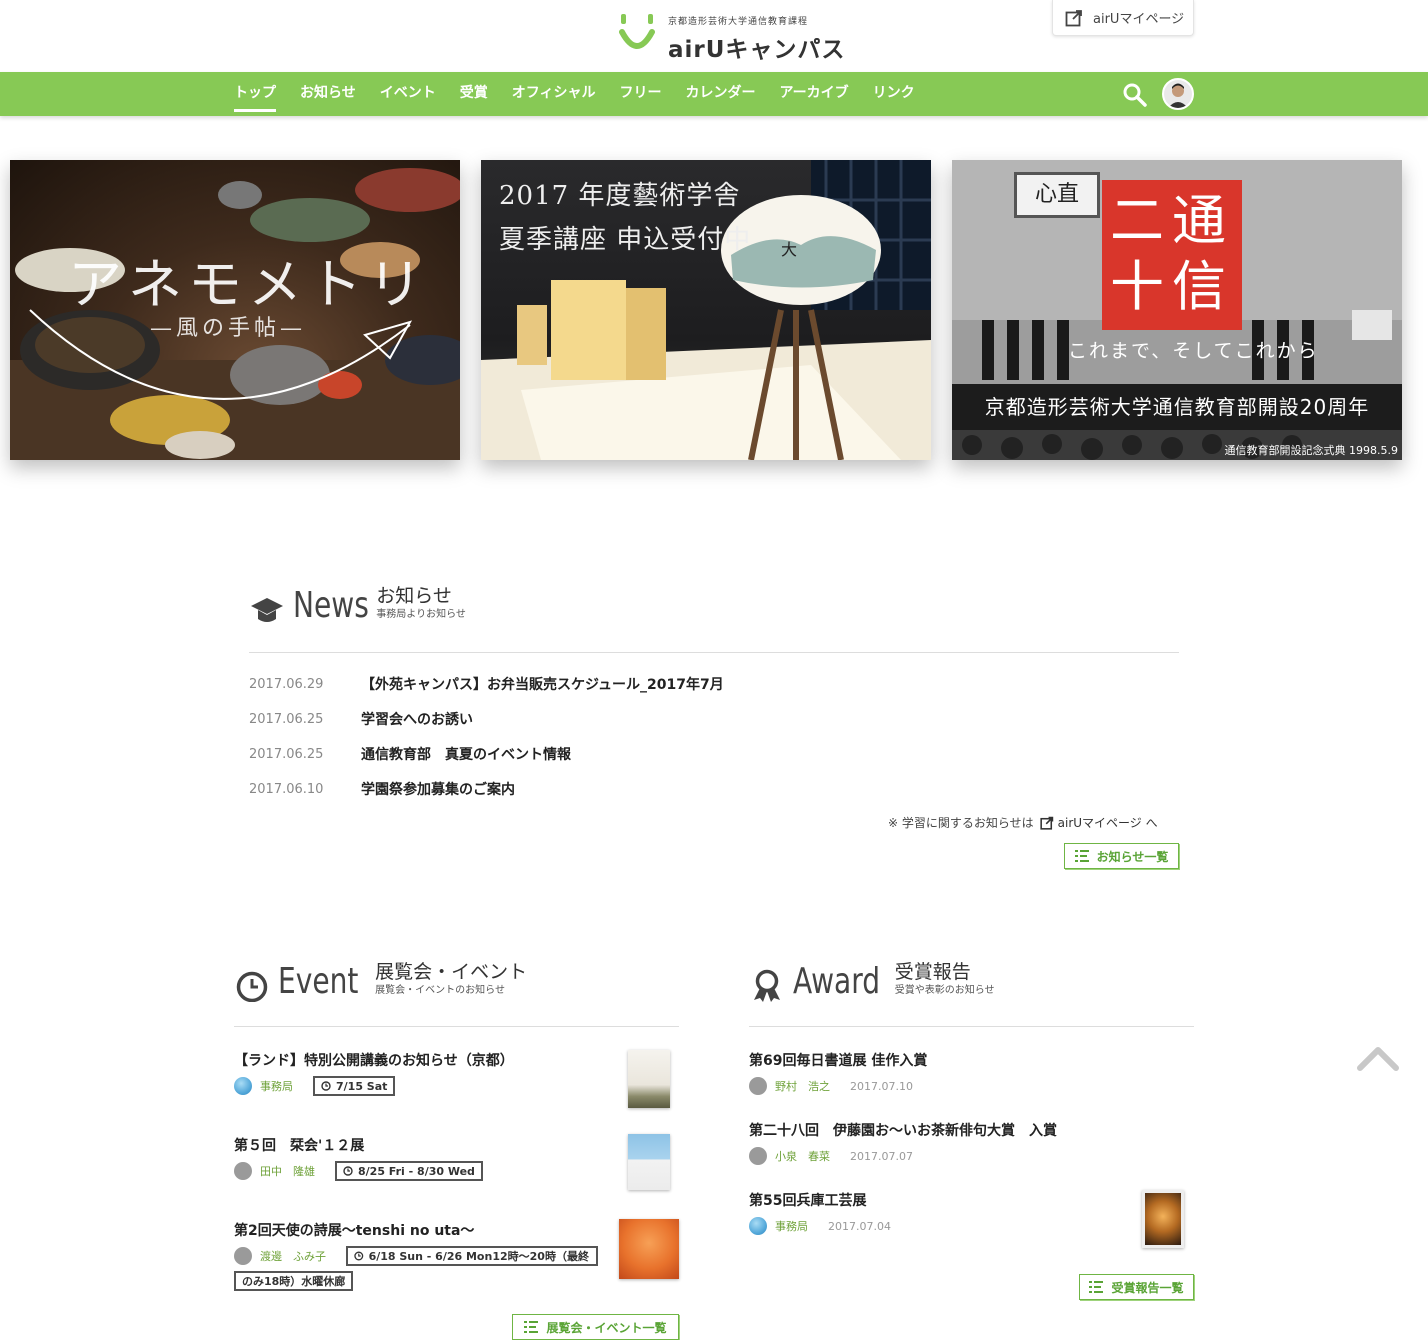 This screenshot has height=1340, width=1428. Describe the element at coordinates (1178, 94) in the screenshot. I see `user-avatar` at that location.